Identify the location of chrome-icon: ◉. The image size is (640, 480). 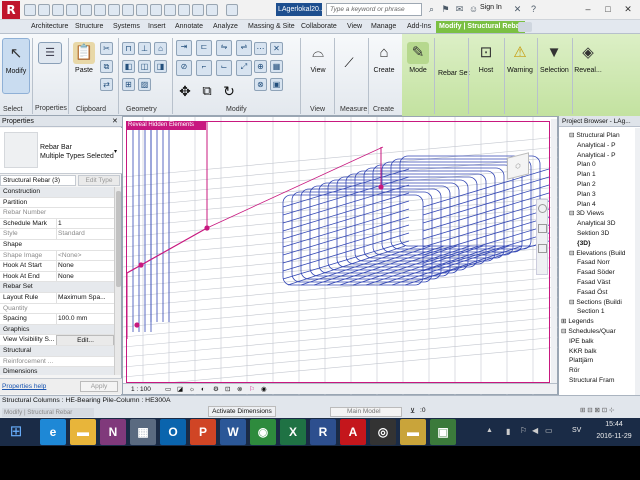
(263, 432).